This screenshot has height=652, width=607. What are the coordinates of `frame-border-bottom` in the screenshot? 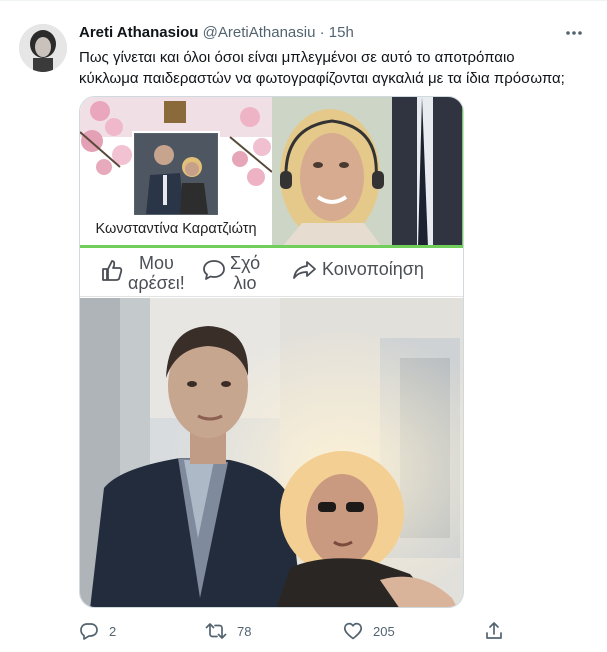 It's located at (271, 246).